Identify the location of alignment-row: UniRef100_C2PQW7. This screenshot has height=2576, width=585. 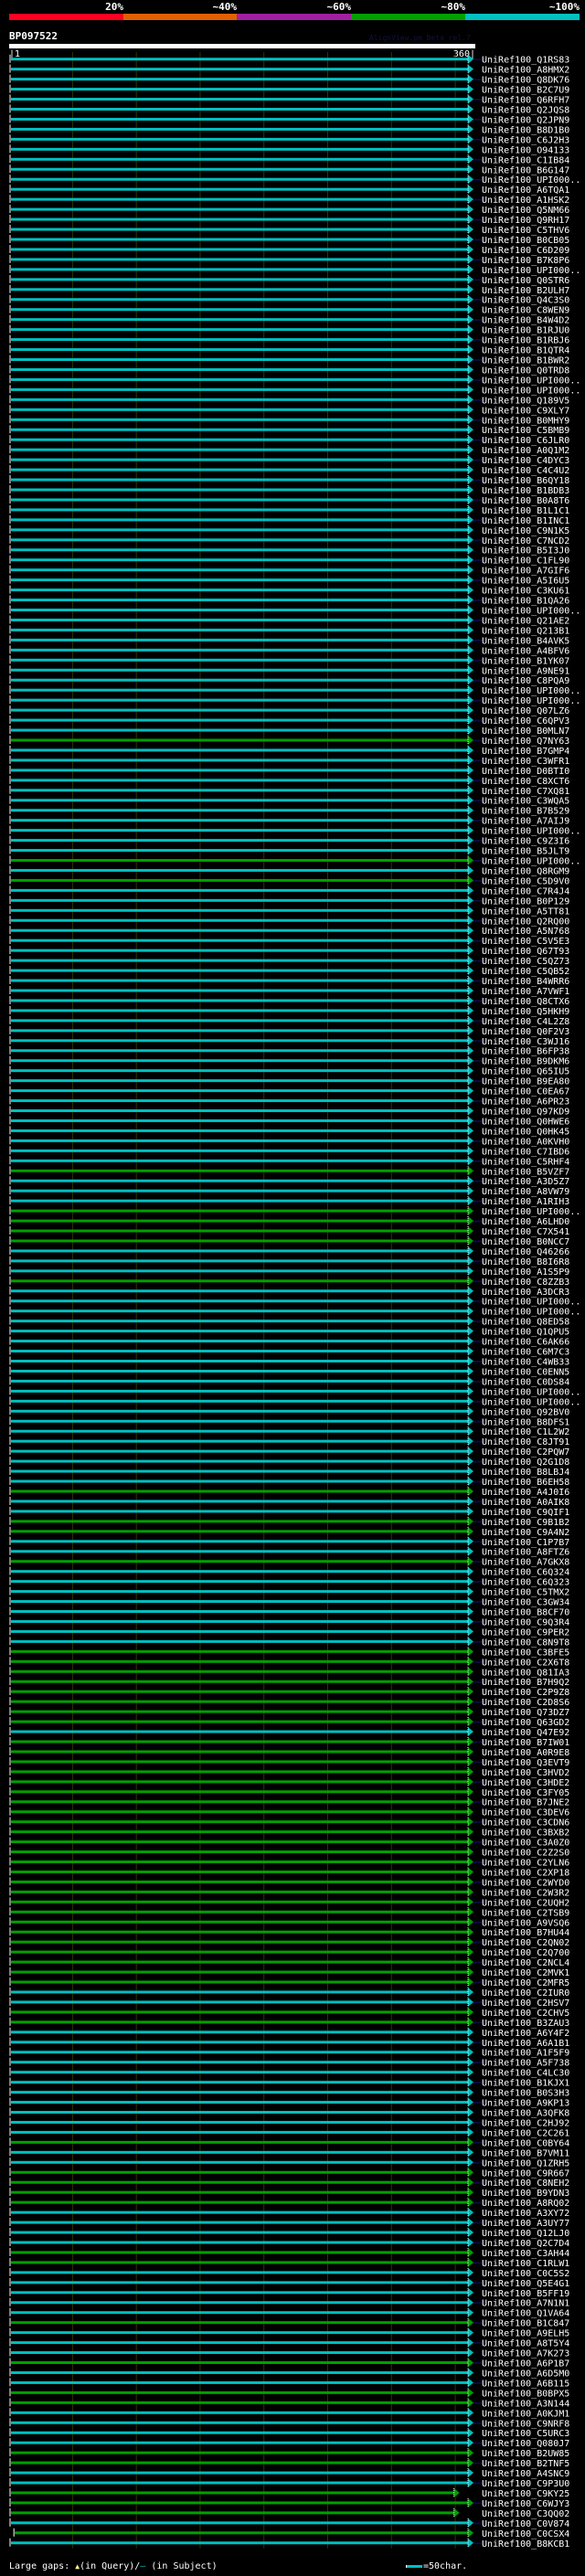
(289, 1452).